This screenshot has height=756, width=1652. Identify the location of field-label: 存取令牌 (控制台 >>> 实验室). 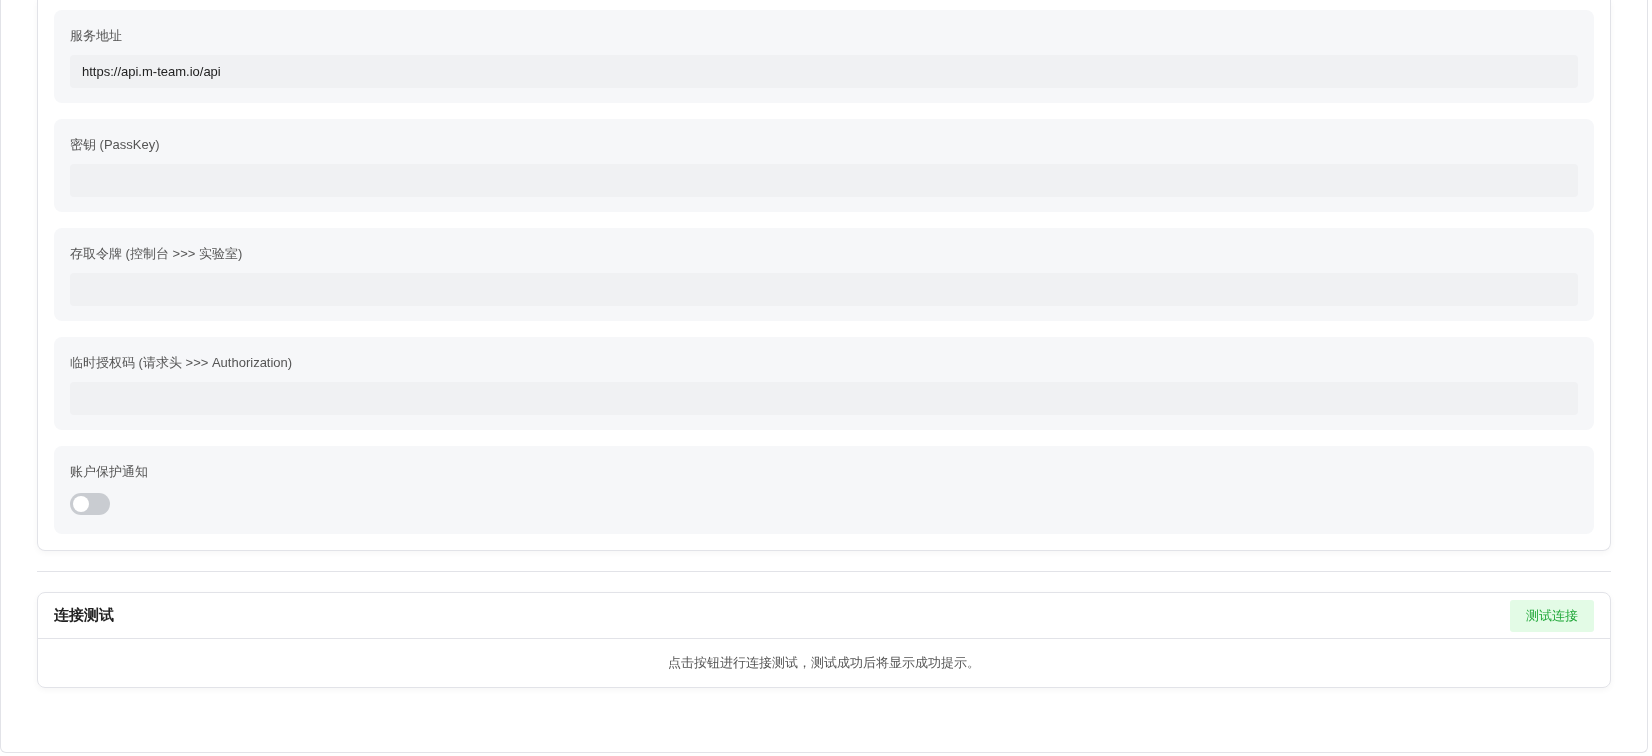
(157, 254).